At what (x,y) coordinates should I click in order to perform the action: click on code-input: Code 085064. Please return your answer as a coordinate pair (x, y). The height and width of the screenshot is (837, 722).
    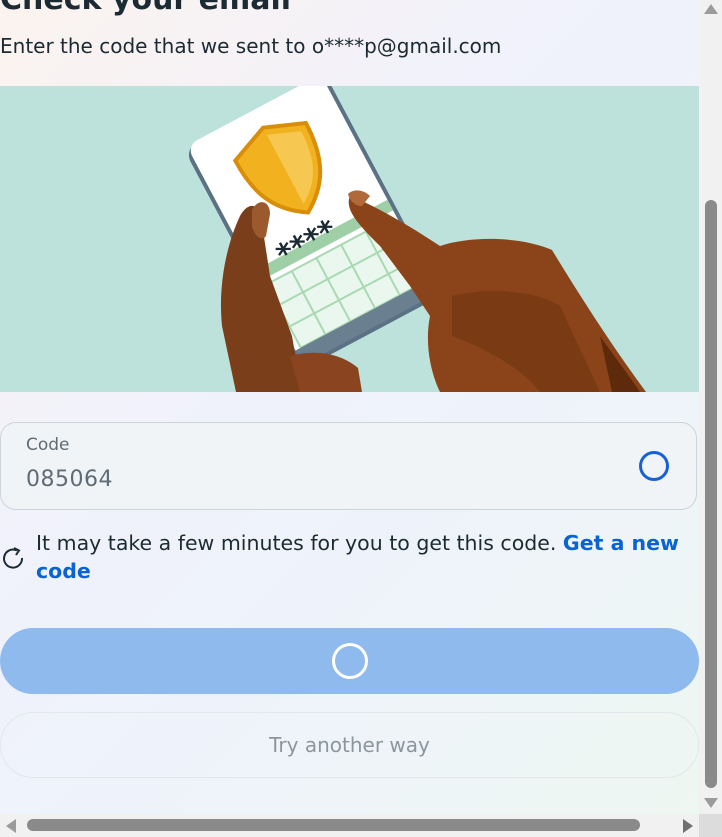
    Looking at the image, I should click on (348, 466).